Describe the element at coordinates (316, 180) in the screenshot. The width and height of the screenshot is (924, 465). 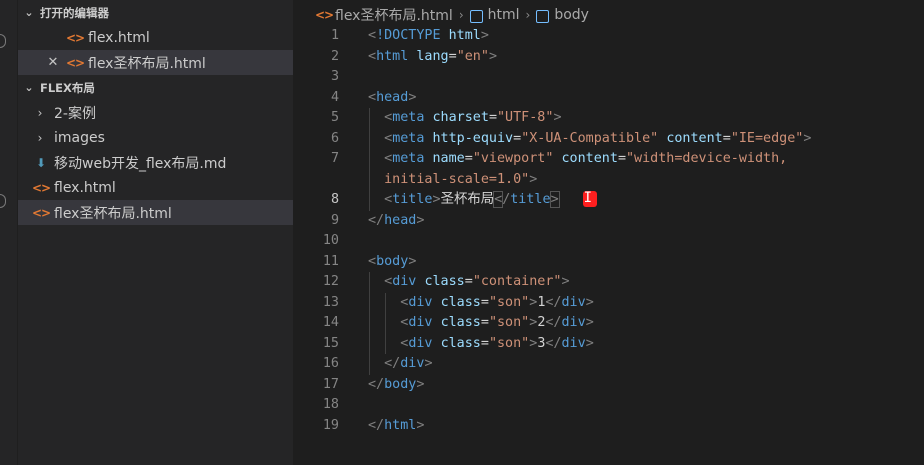
I see `line-number` at that location.